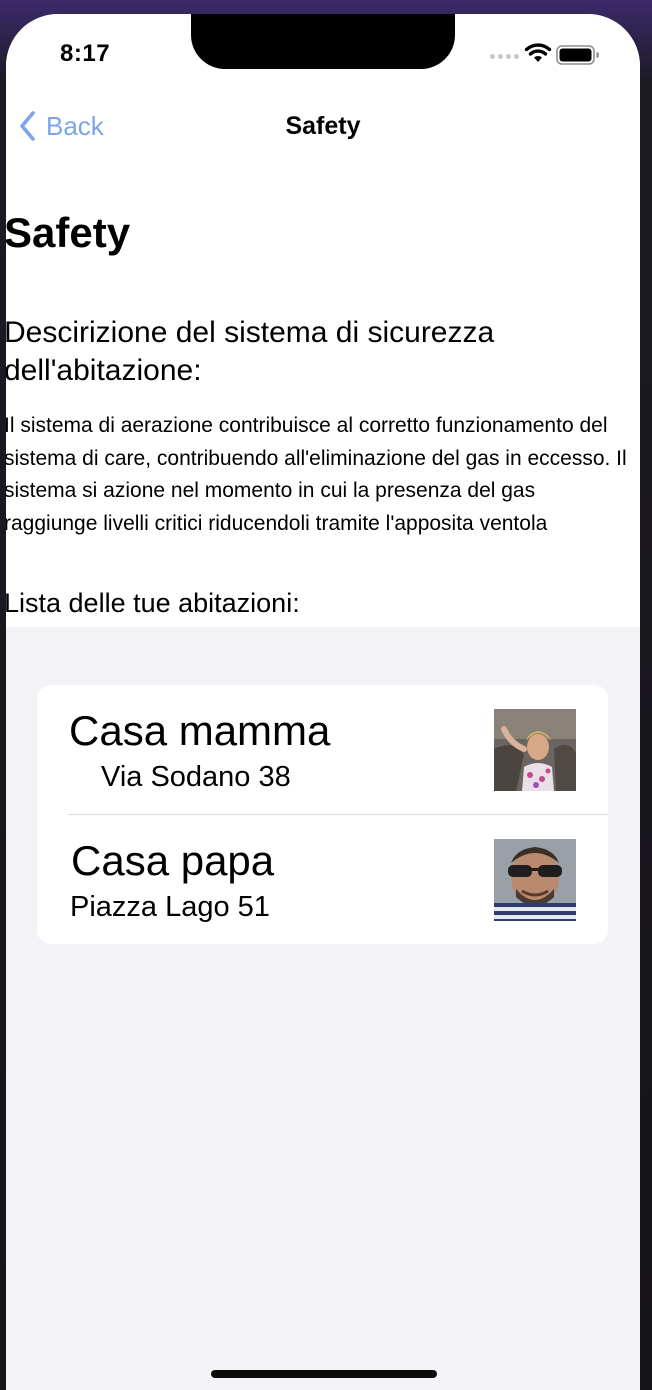 The height and width of the screenshot is (1390, 652). Describe the element at coordinates (577, 55) in the screenshot. I see `battery-icon` at that location.